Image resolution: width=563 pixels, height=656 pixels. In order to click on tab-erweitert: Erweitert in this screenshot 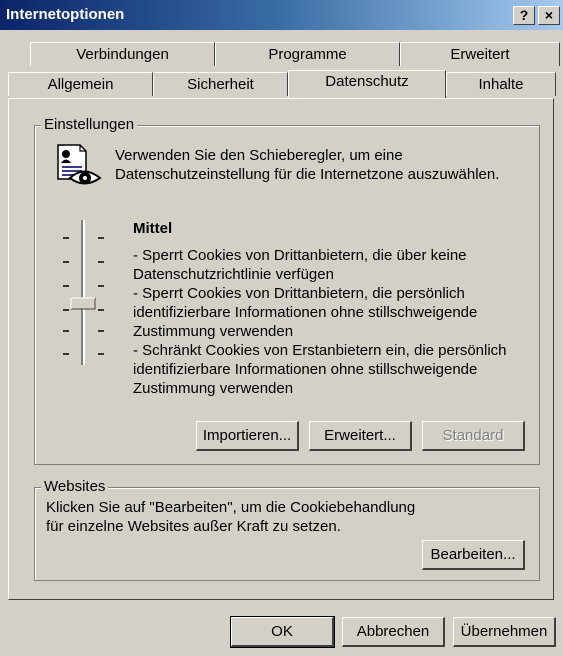, I will do `click(480, 54)`.